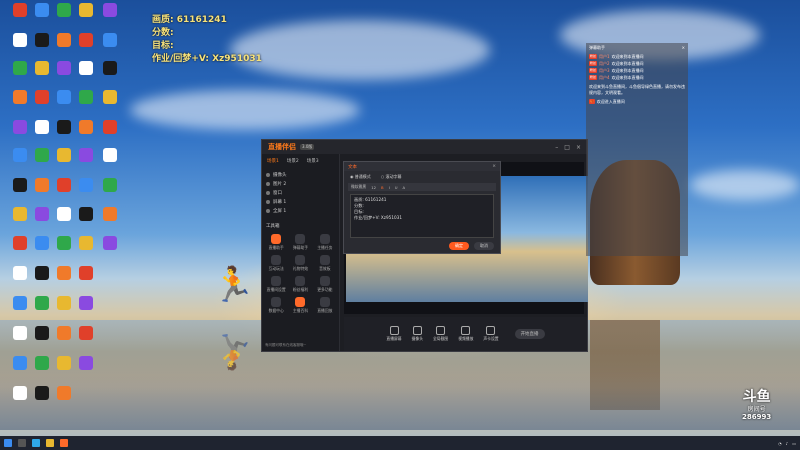 This screenshot has width=800, height=450. What do you see at coordinates (422, 216) in the screenshot?
I see `text-input: 画质: 61161241 分数: 目标: 作业/回梦+V: Xz951031` at bounding box center [422, 216].